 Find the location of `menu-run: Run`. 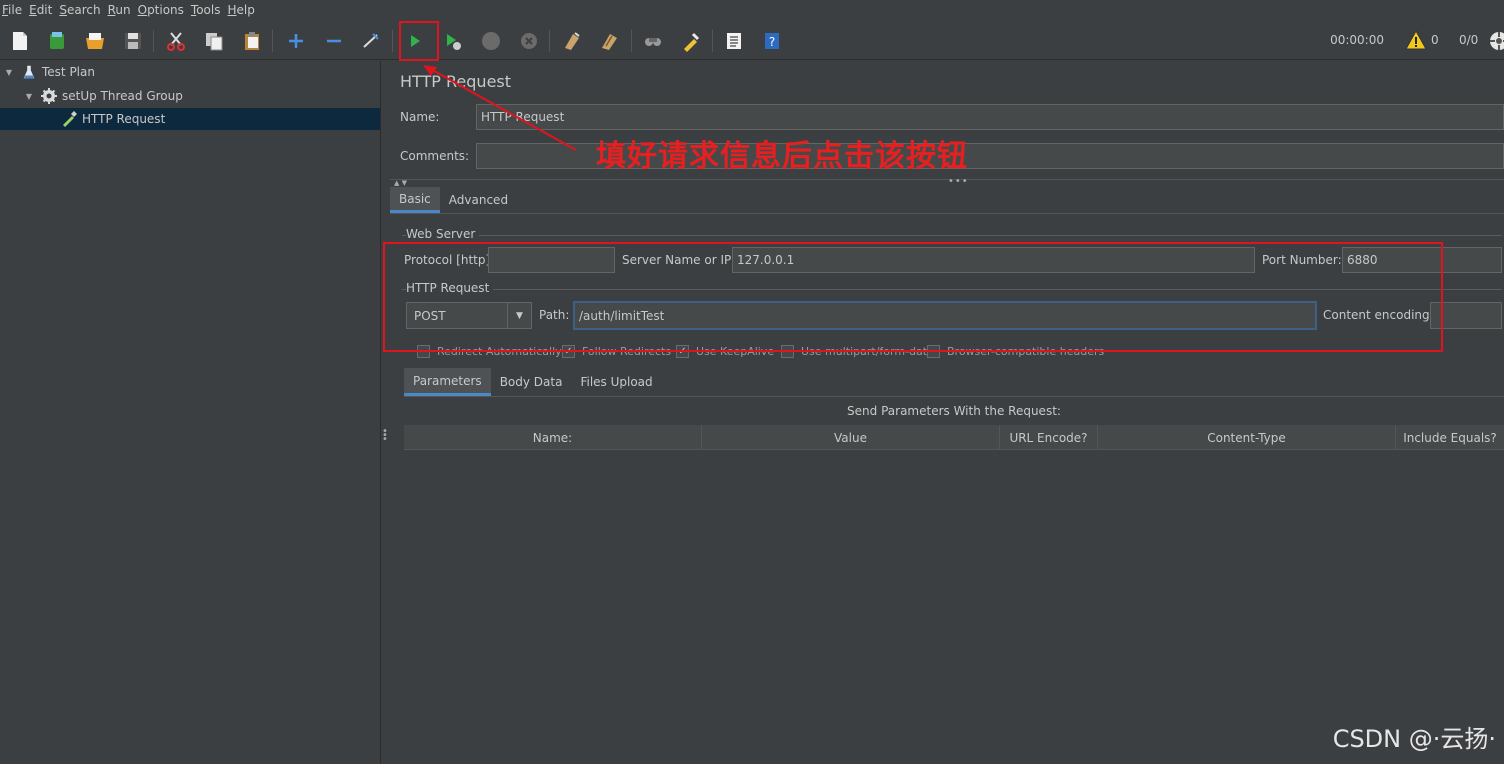

menu-run: Run is located at coordinates (119, 10).